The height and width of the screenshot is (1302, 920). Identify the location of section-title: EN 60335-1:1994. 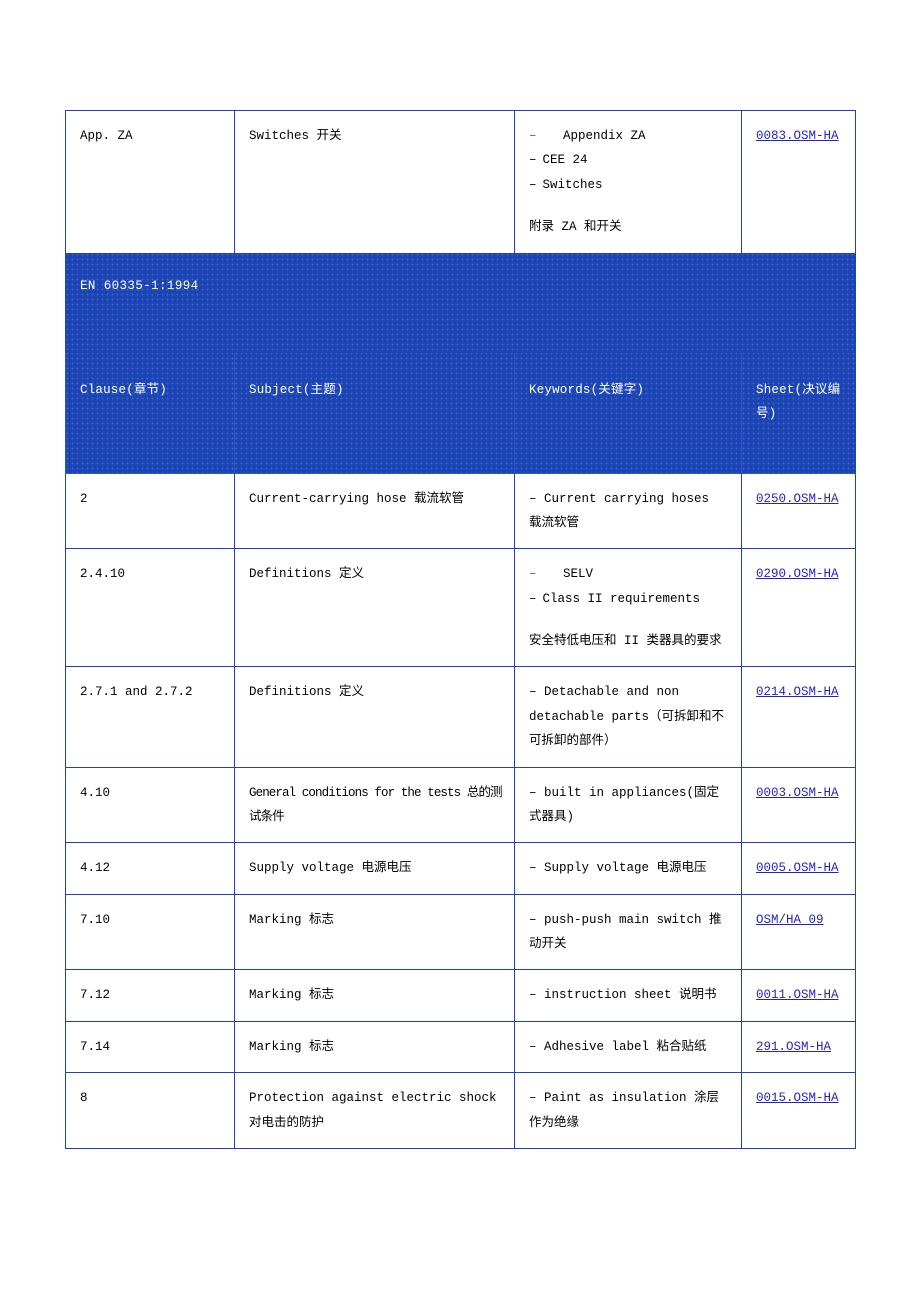
(460, 302).